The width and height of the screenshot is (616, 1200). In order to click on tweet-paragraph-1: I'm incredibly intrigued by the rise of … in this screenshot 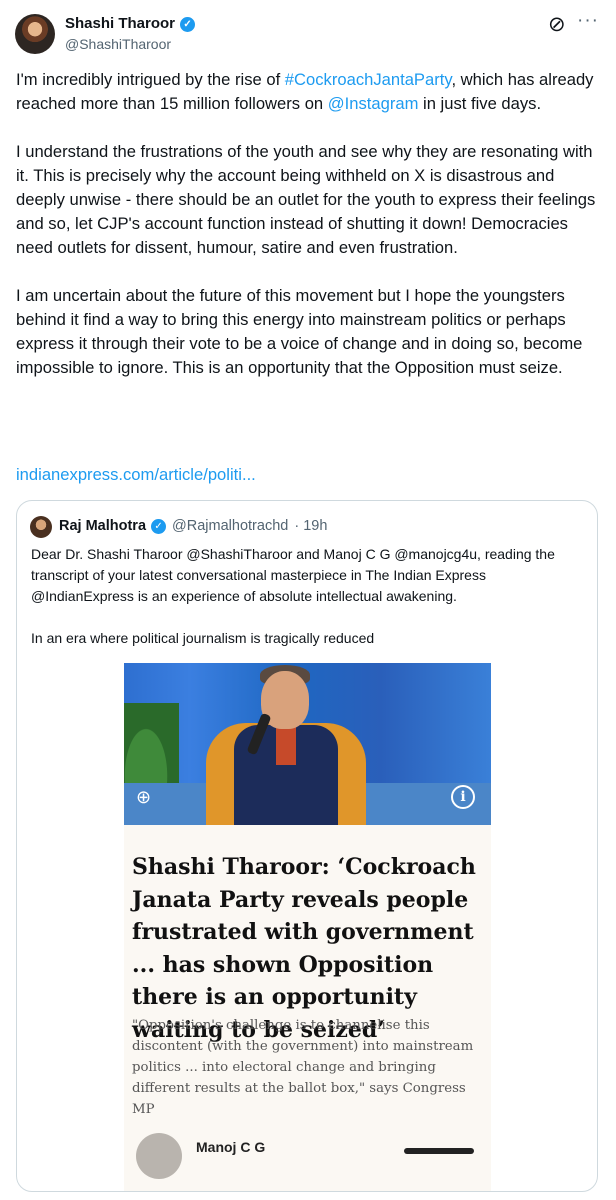, I will do `click(305, 91)`.